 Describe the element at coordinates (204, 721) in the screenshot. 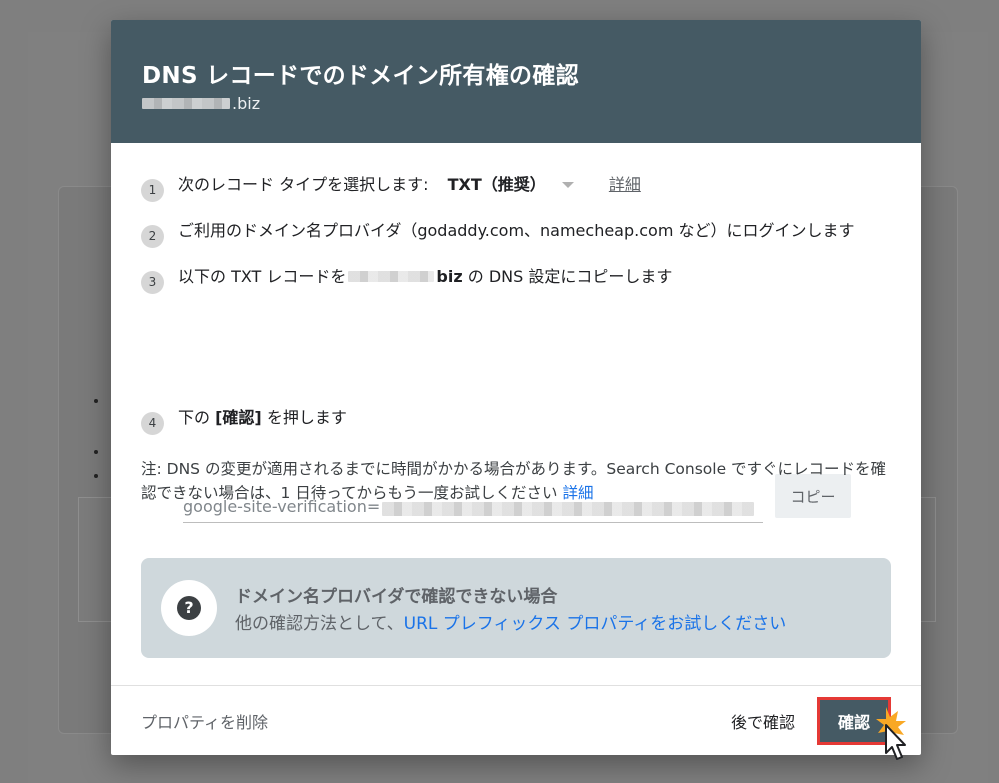

I see `delete-property-button: プロパティを削除` at that location.